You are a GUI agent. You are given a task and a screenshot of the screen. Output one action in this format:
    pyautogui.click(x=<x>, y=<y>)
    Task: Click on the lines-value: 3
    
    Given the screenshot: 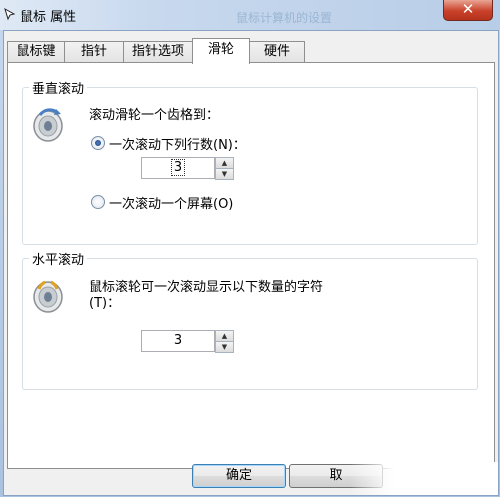 What is the action you would take?
    pyautogui.click(x=178, y=167)
    